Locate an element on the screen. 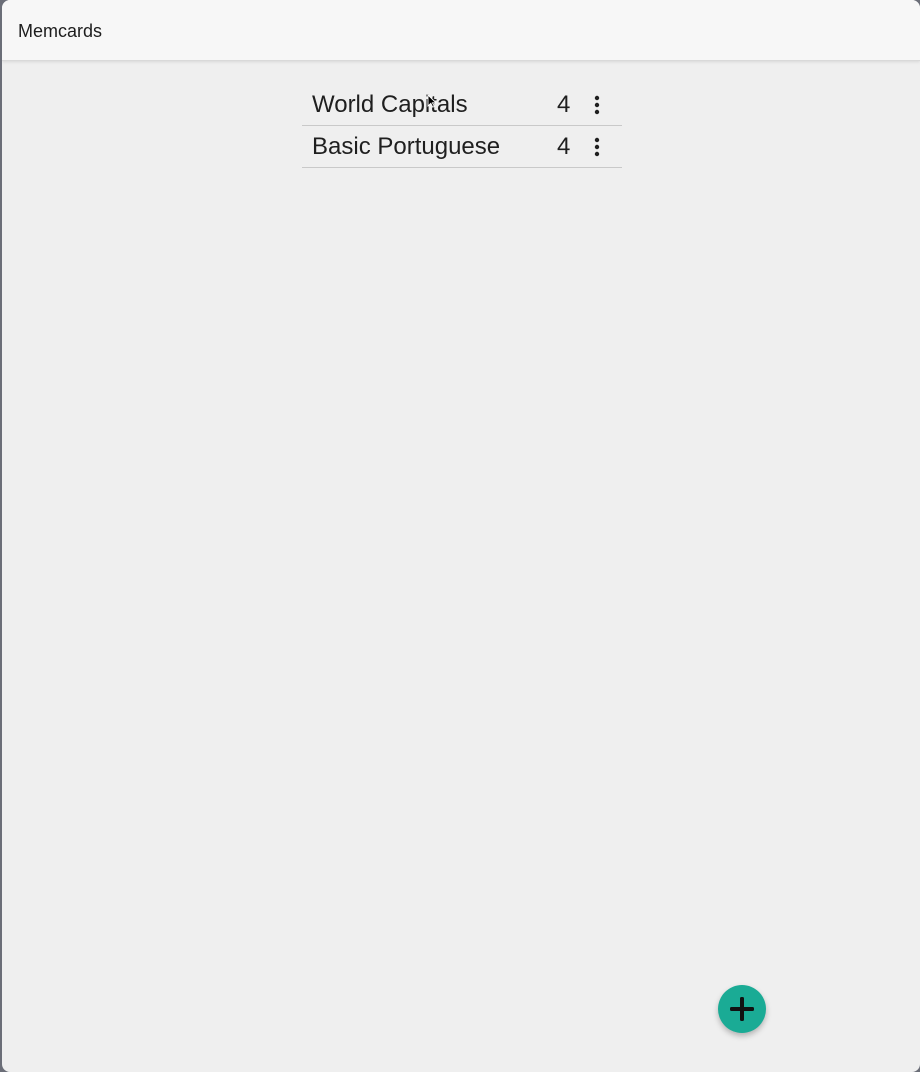  title-bar: Memcards is located at coordinates (461, 30).